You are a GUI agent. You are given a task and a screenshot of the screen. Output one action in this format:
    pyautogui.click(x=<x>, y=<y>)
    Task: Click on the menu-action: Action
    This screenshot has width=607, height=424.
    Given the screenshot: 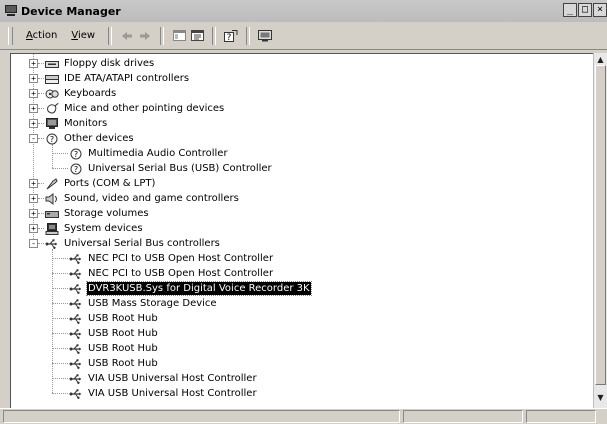 What is the action you would take?
    pyautogui.click(x=41, y=35)
    